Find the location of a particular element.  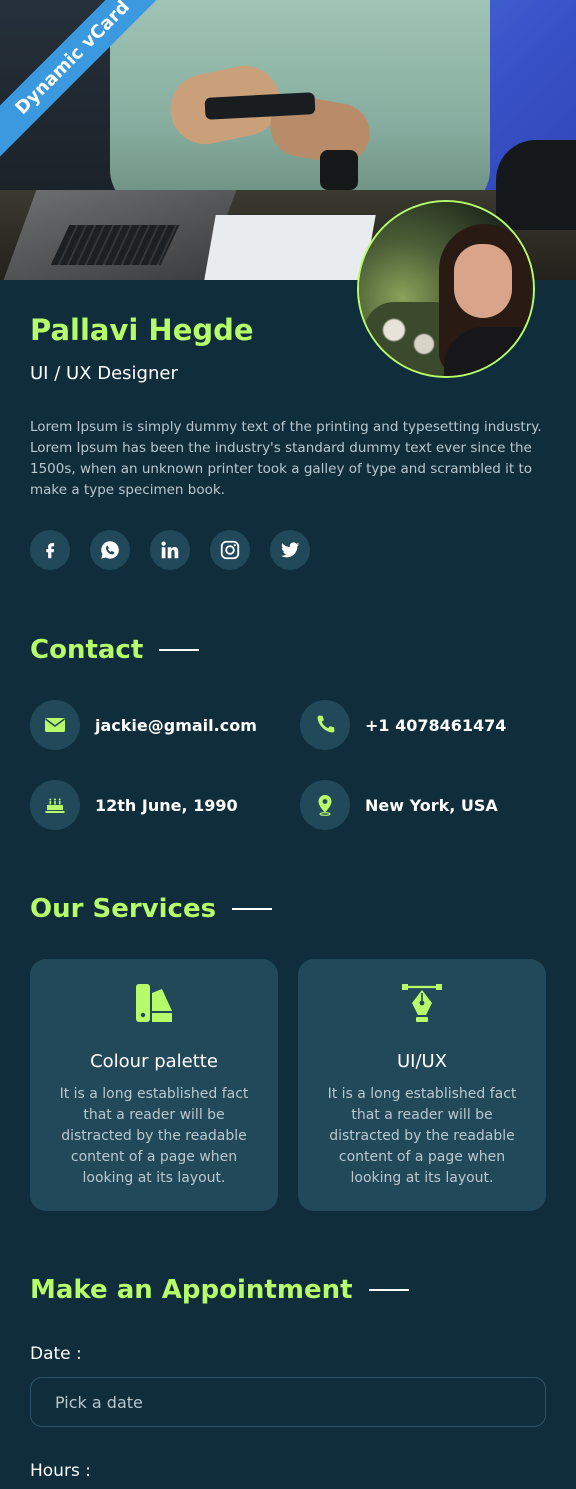

twitter-link is located at coordinates (290, 550).